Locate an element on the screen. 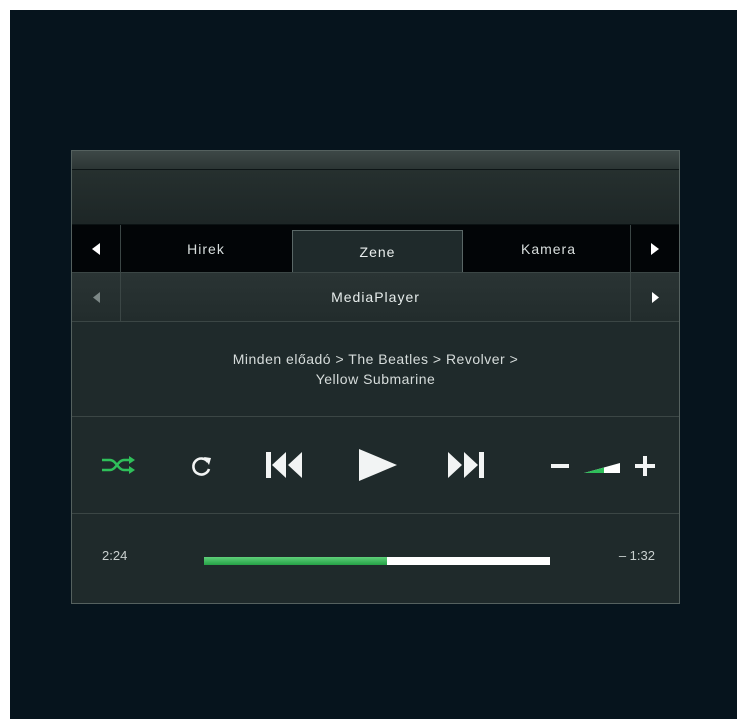  play-button is located at coordinates (378, 465).